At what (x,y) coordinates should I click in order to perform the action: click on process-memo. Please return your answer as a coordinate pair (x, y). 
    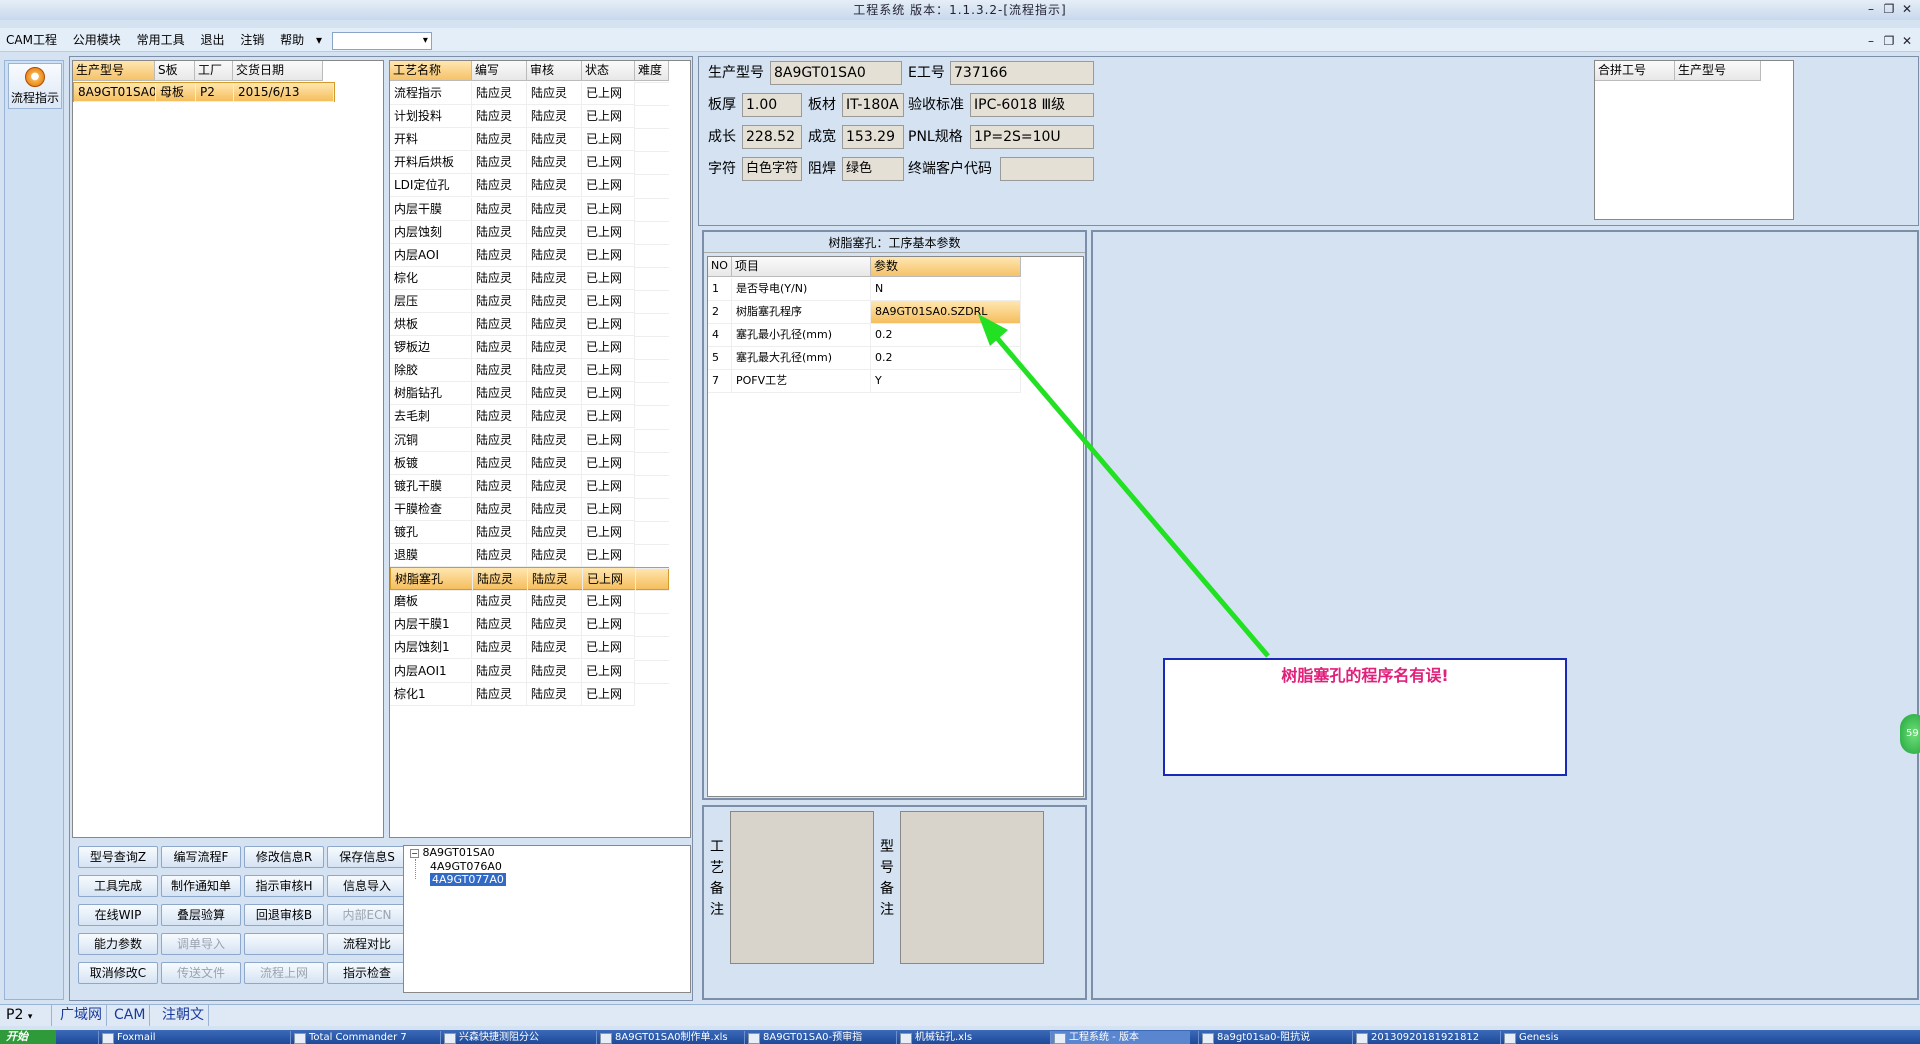
    Looking at the image, I should click on (802, 887).